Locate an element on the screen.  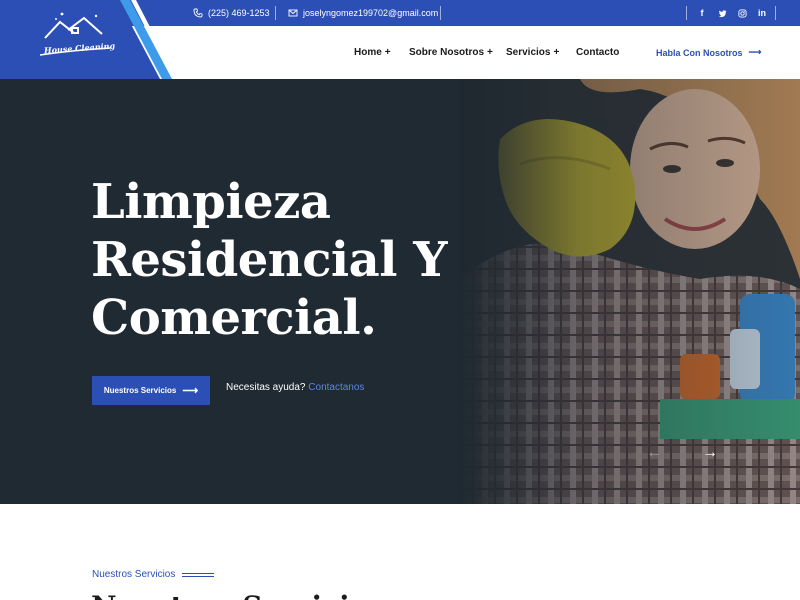
nav-item-label: Contacto is located at coordinates (598, 52).